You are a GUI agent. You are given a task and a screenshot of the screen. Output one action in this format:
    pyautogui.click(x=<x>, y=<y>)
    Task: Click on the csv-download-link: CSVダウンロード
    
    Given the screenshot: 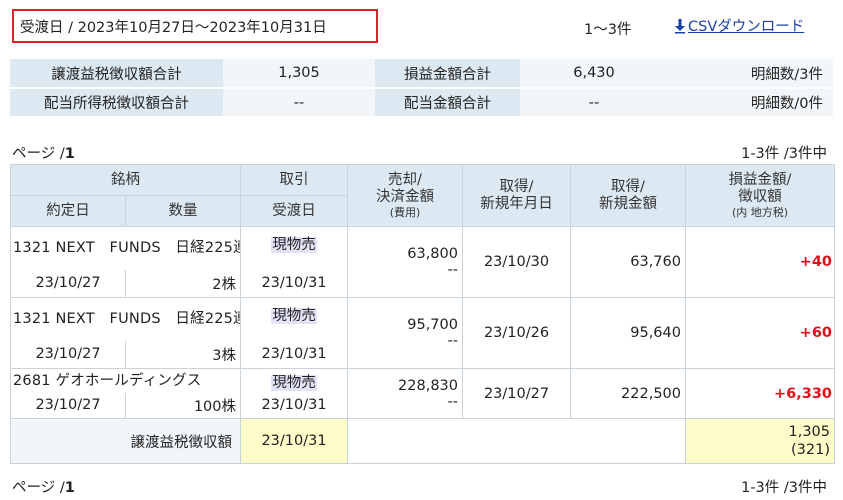 What is the action you would take?
    pyautogui.click(x=739, y=25)
    